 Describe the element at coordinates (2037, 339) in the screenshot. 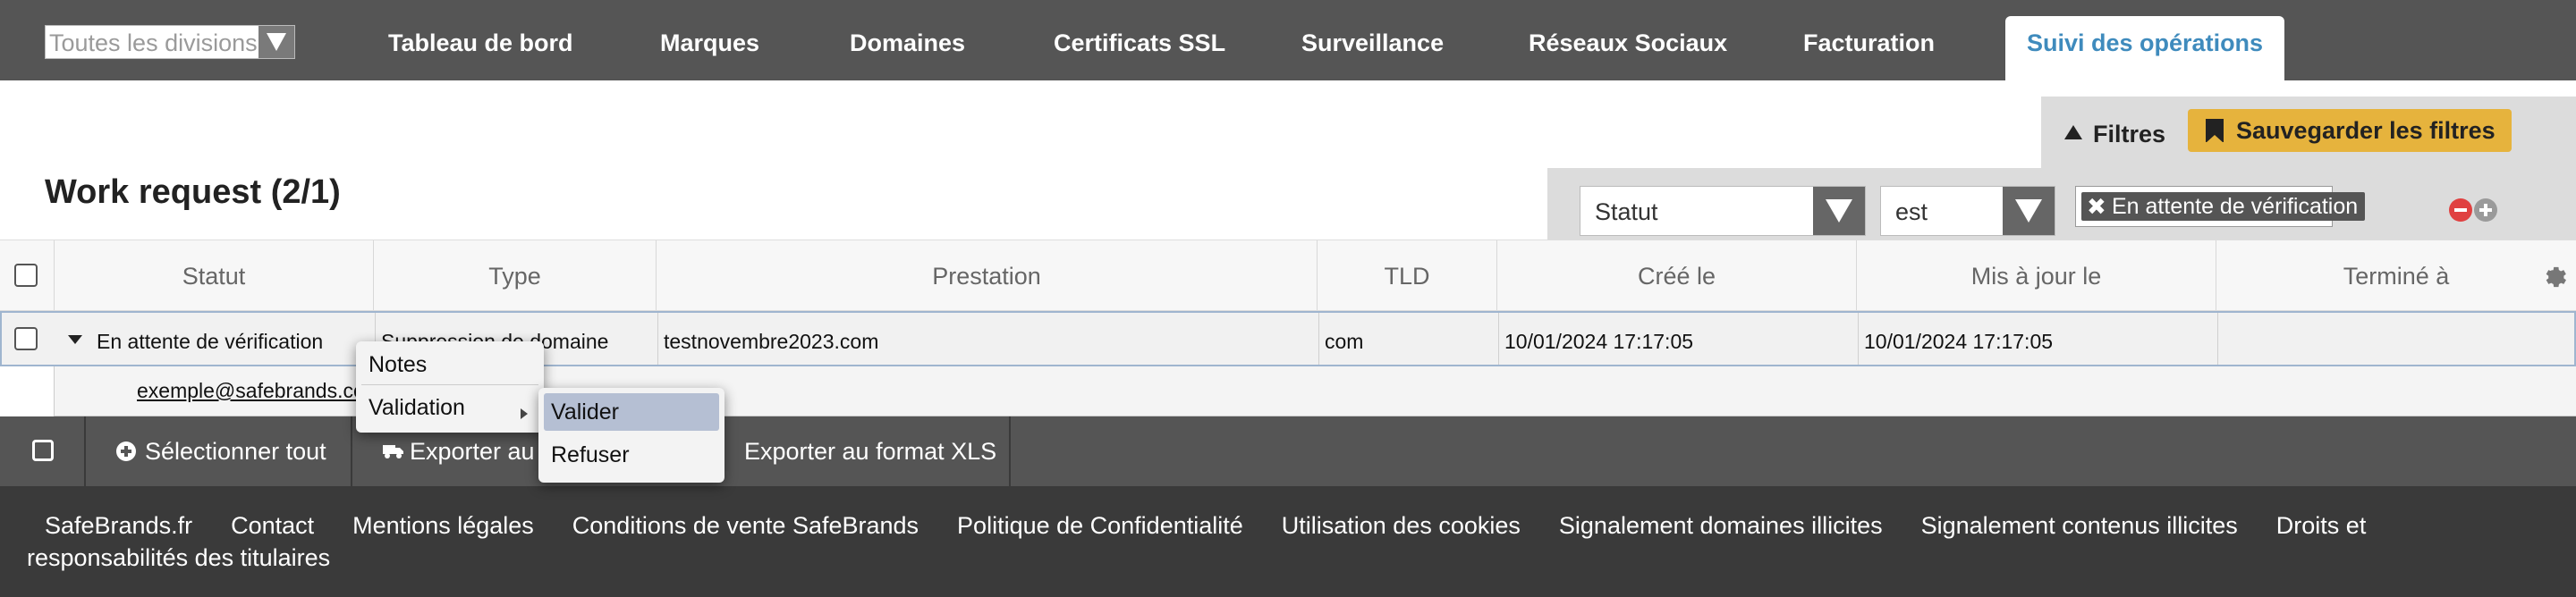

I see `cell-mis-a-jour-le: 10/01/2024 17:17:05` at that location.